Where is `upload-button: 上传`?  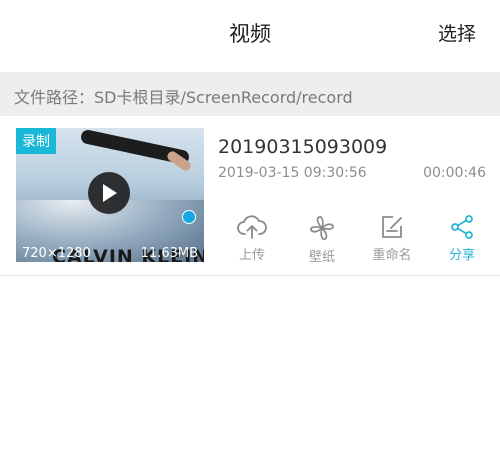 upload-button: 上传 is located at coordinates (252, 241).